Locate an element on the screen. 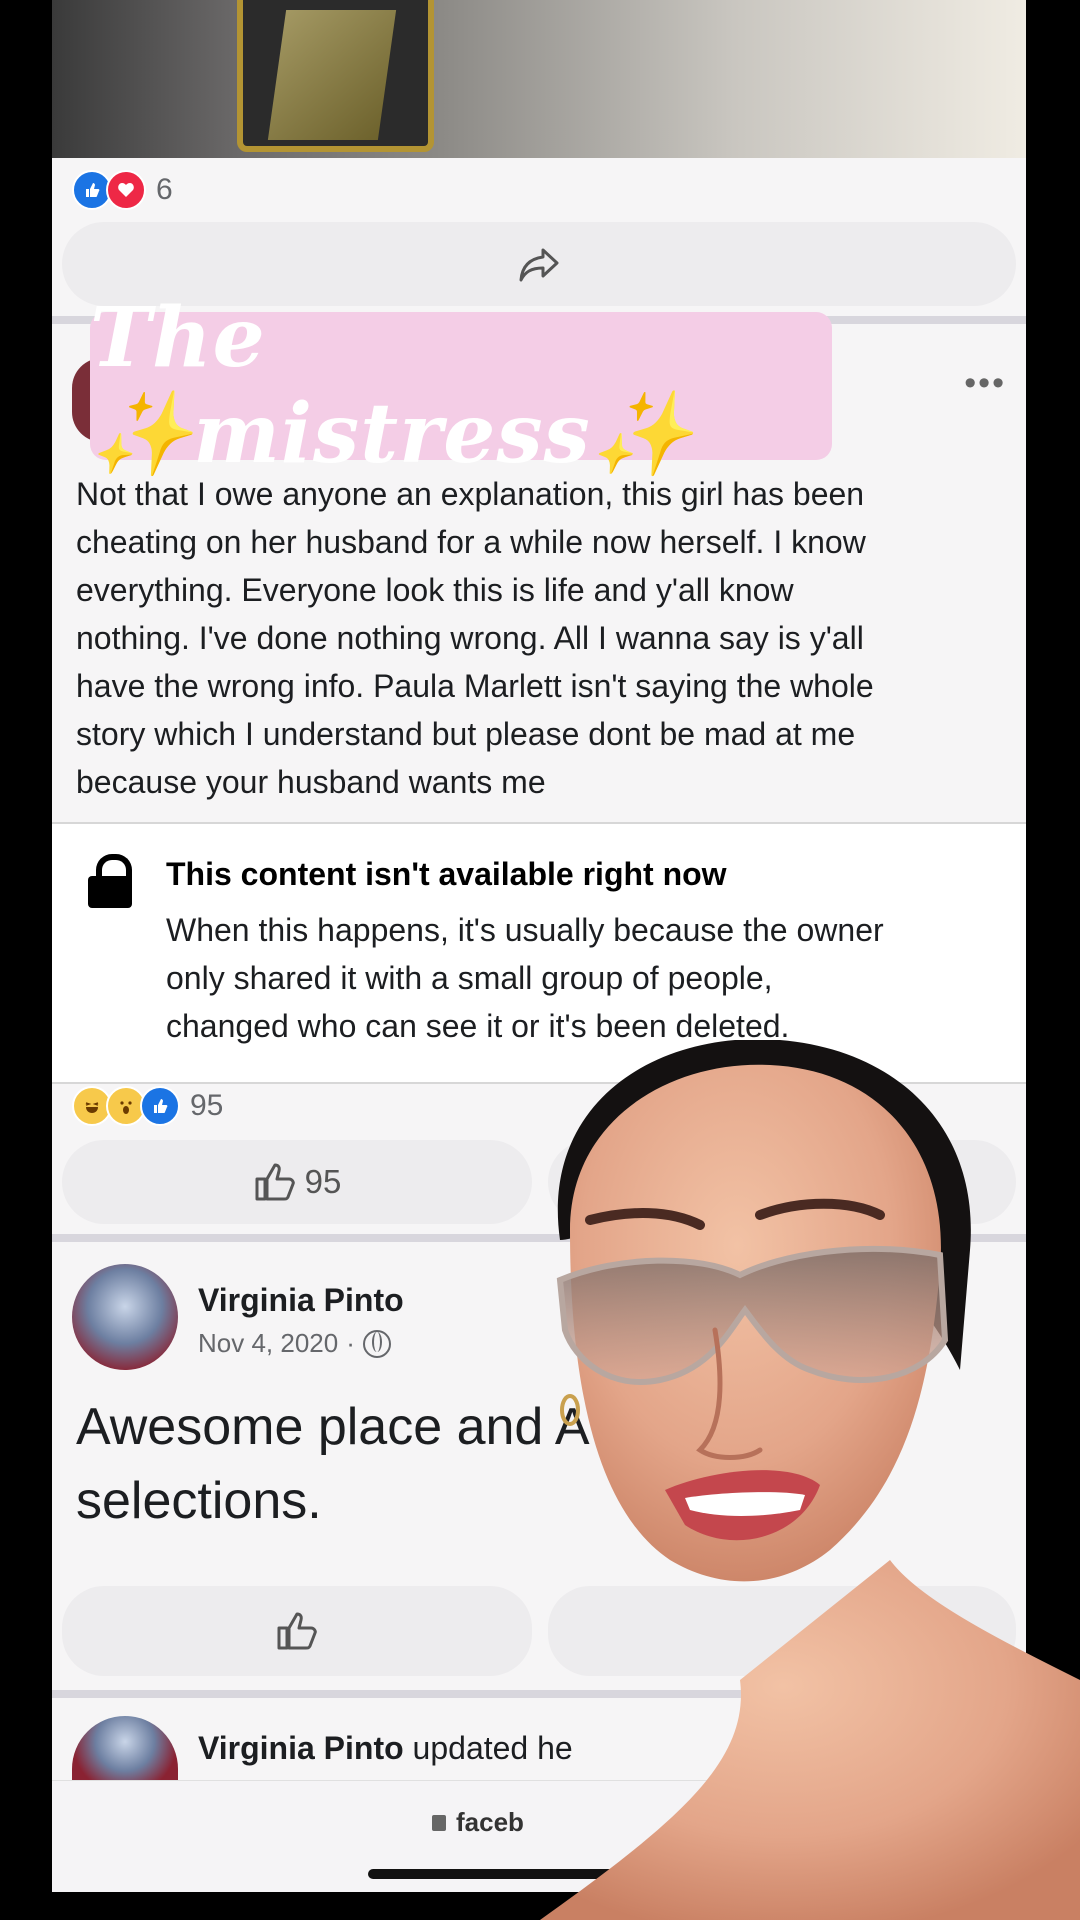  love-icon is located at coordinates (126, 190).